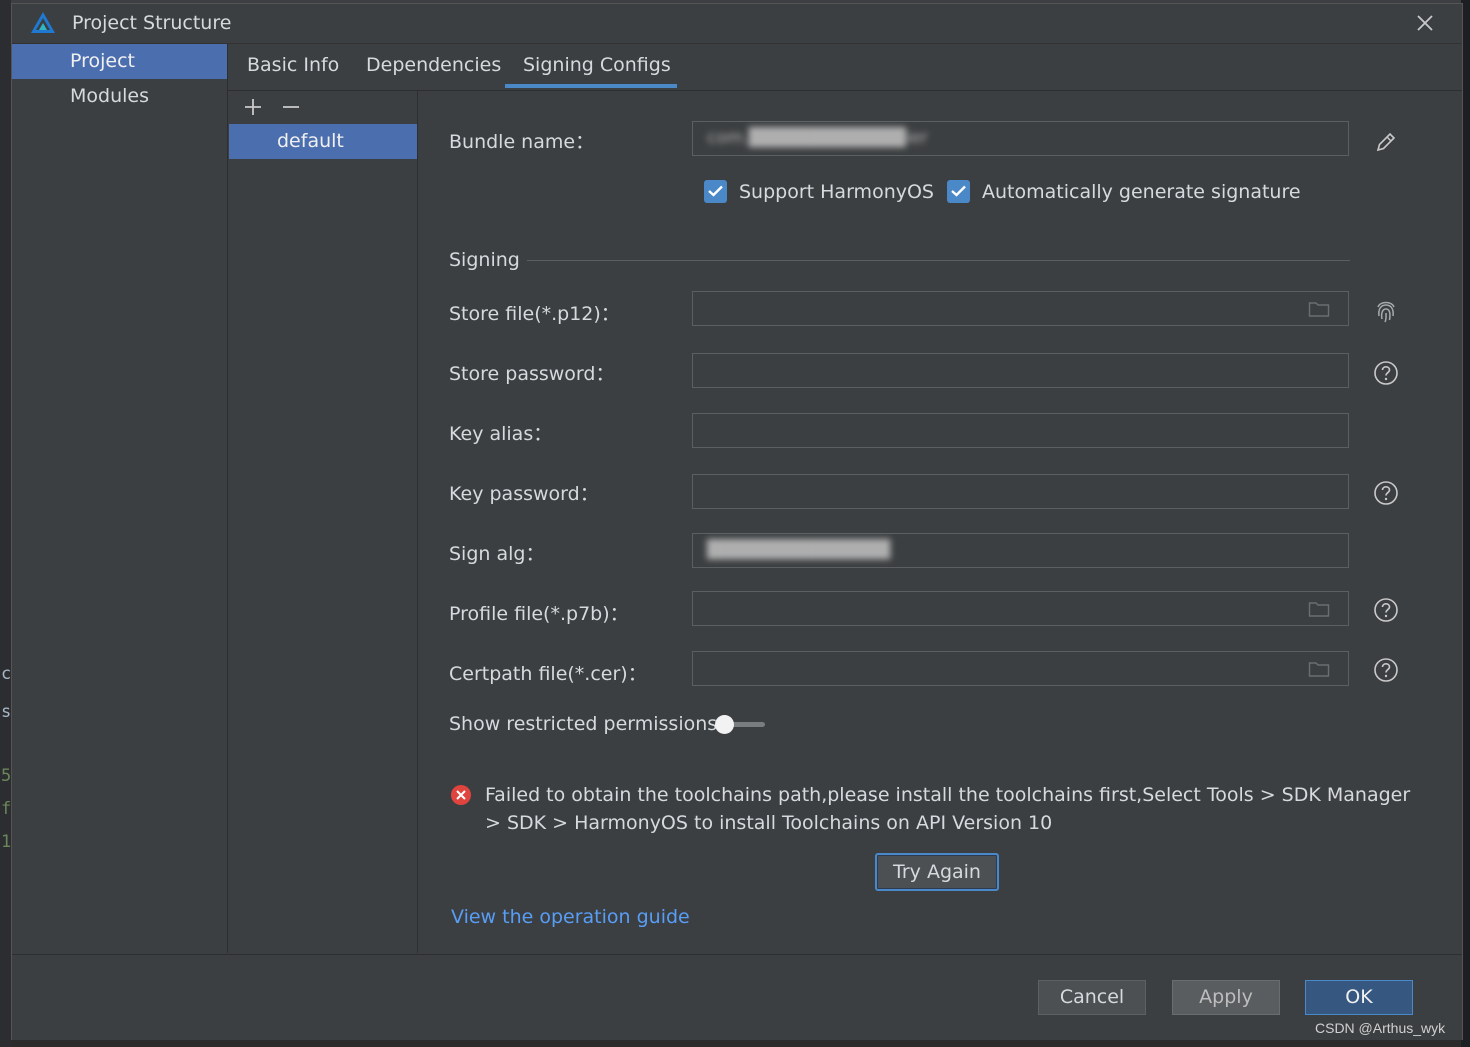 The image size is (1470, 1047). Describe the element at coordinates (152, 23) in the screenshot. I see `window-title: Project Structure` at that location.